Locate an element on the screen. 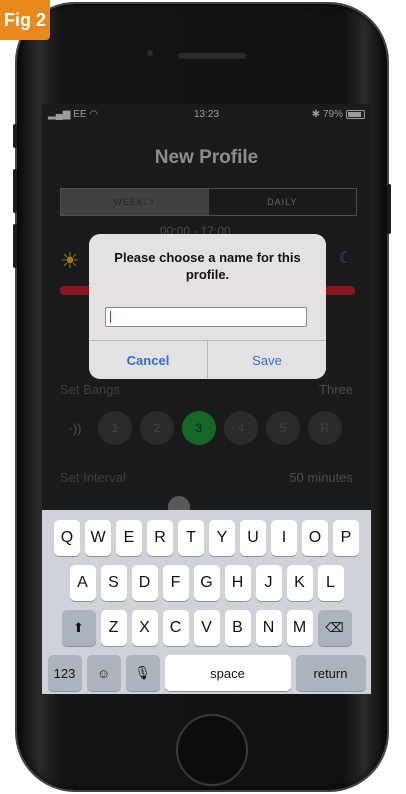 The width and height of the screenshot is (406, 794). emoji-icon: ☺ is located at coordinates (103, 673).